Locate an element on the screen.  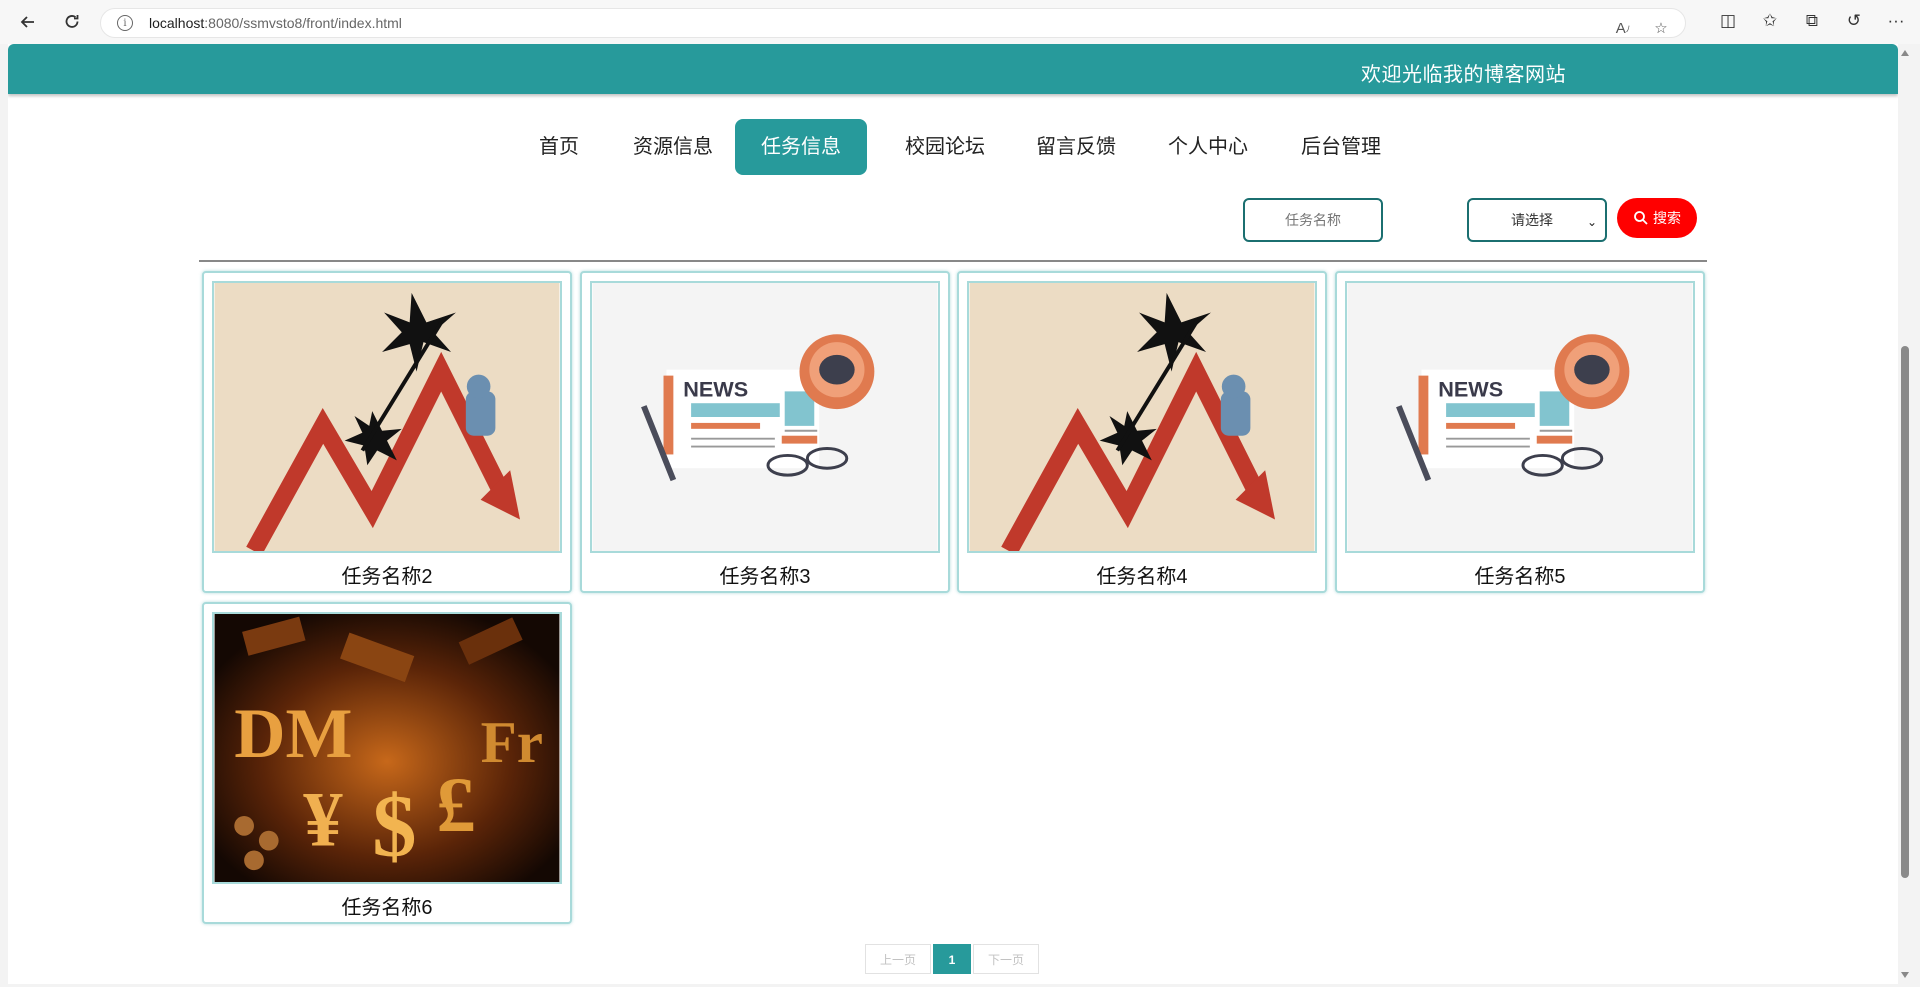
currency-symbols-photo: DM ¥ $ £ Fr is located at coordinates (387, 748).